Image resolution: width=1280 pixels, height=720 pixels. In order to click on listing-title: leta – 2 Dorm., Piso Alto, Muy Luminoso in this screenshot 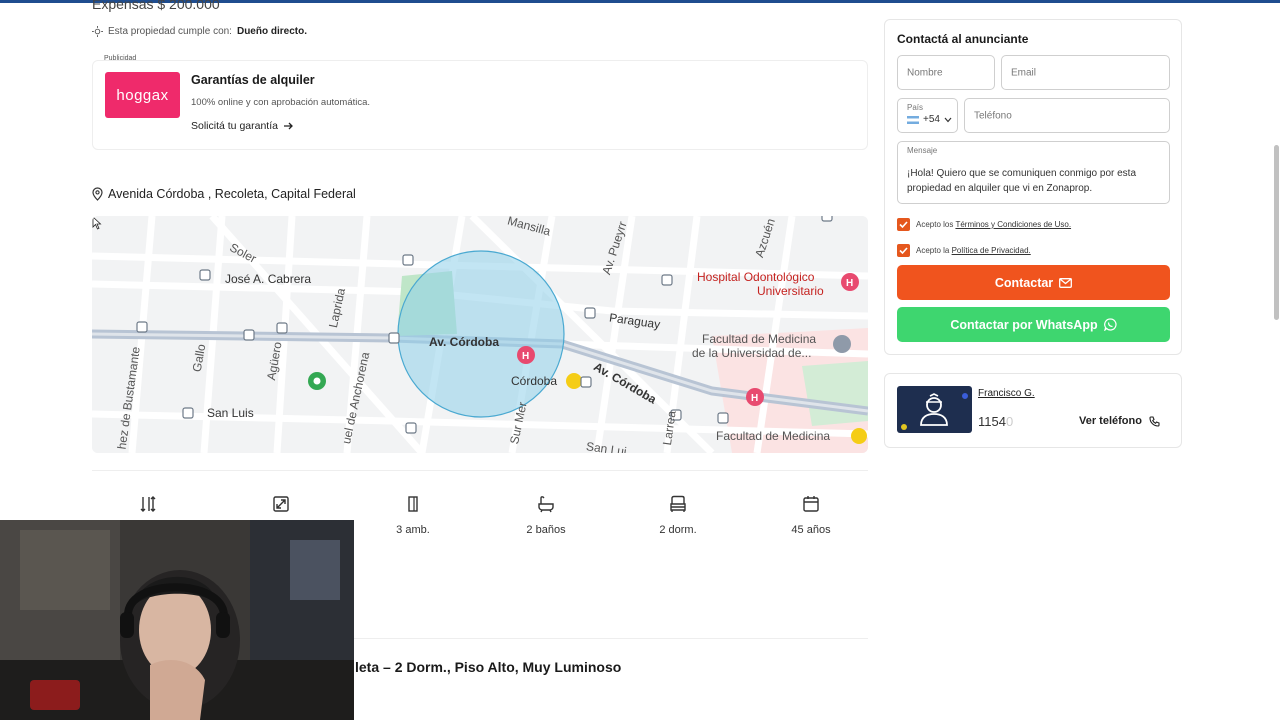, I will do `click(488, 667)`.